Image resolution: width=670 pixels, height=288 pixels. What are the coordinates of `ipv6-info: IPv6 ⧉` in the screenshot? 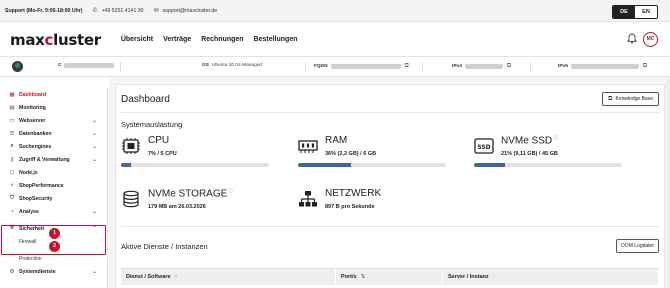 It's located at (602, 66).